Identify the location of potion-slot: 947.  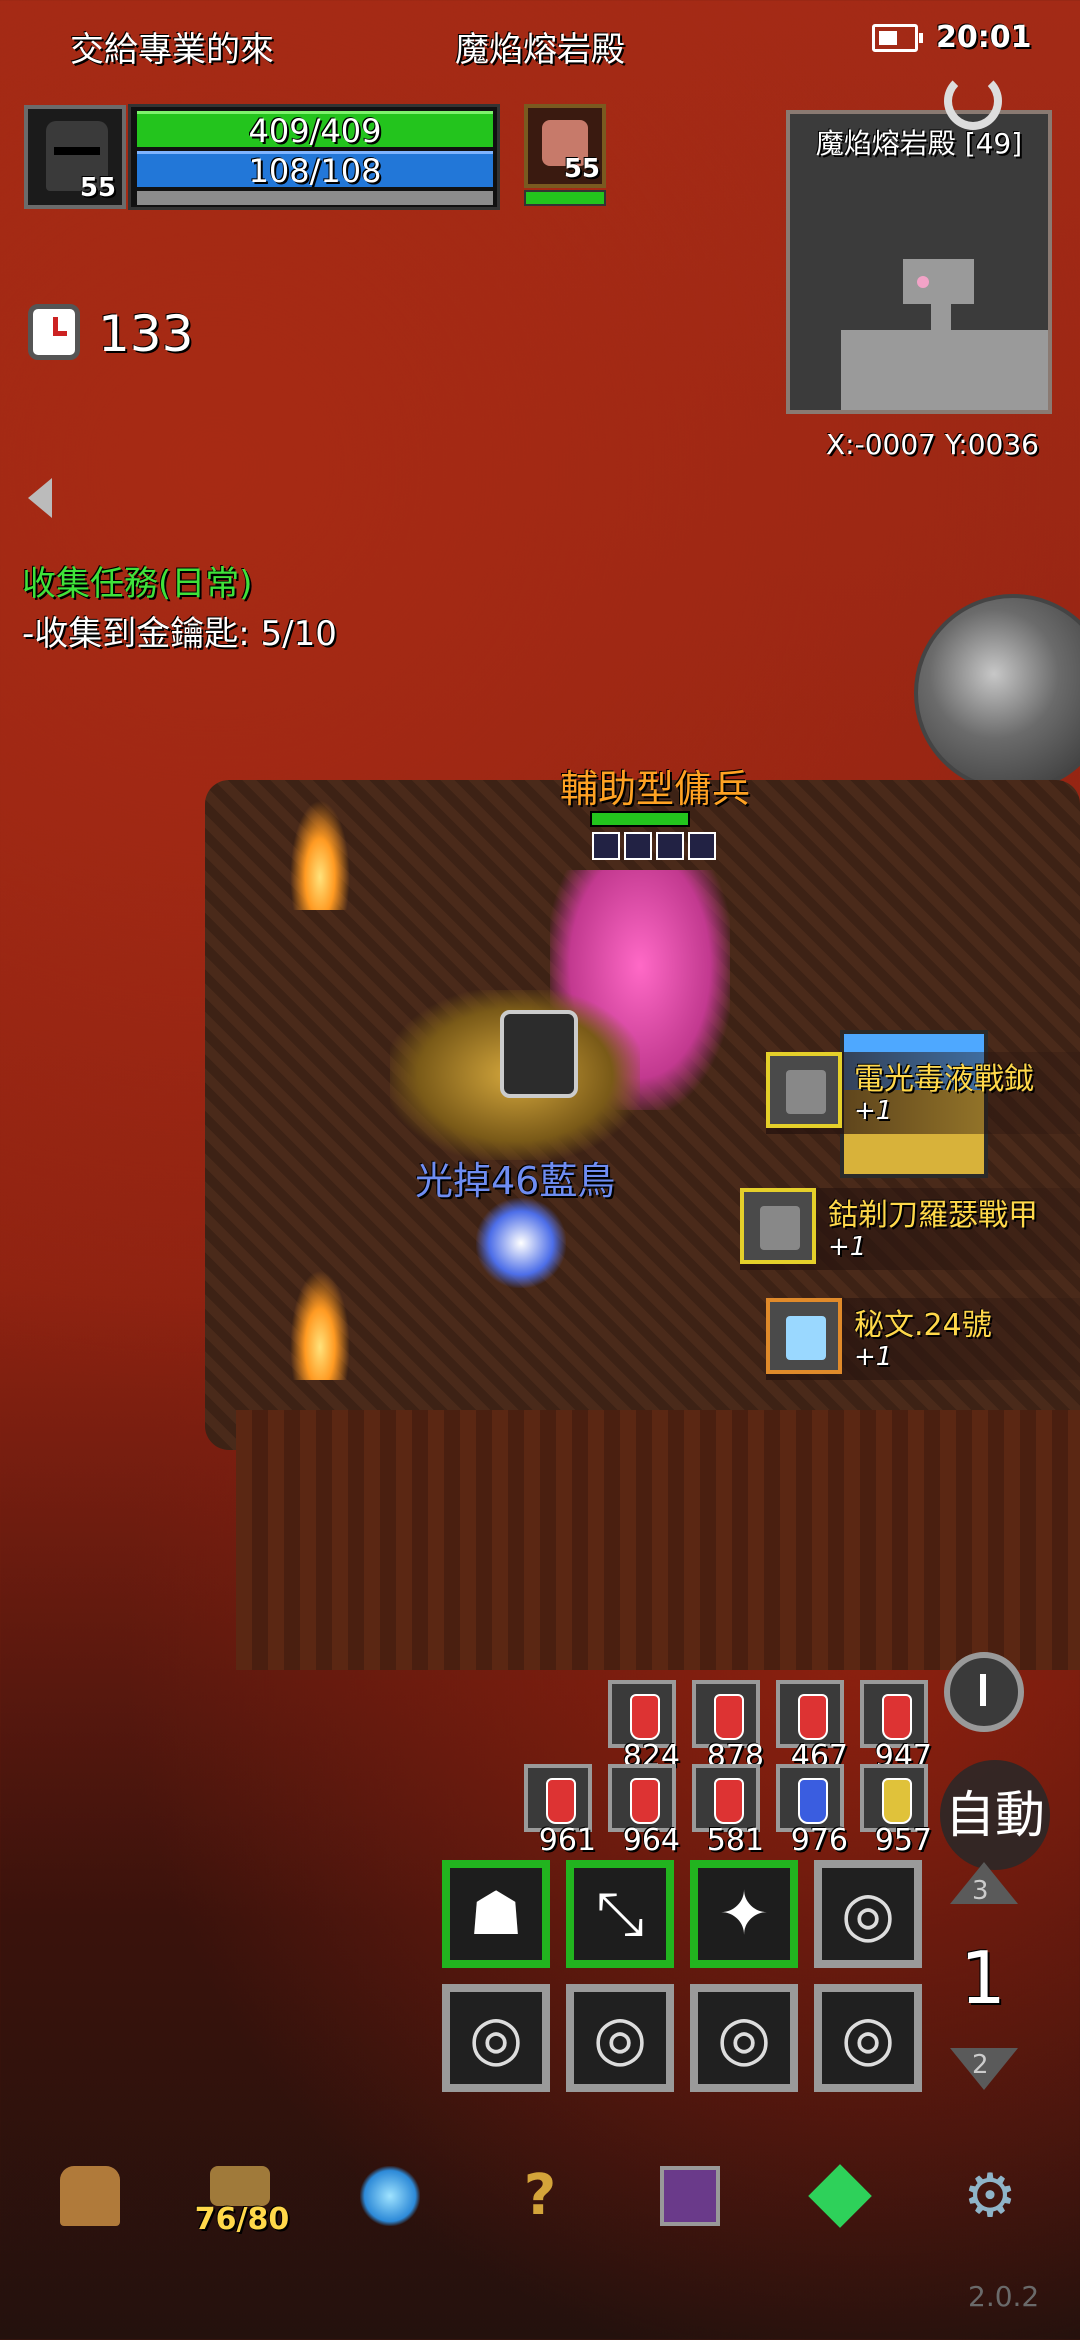
(896, 1727).